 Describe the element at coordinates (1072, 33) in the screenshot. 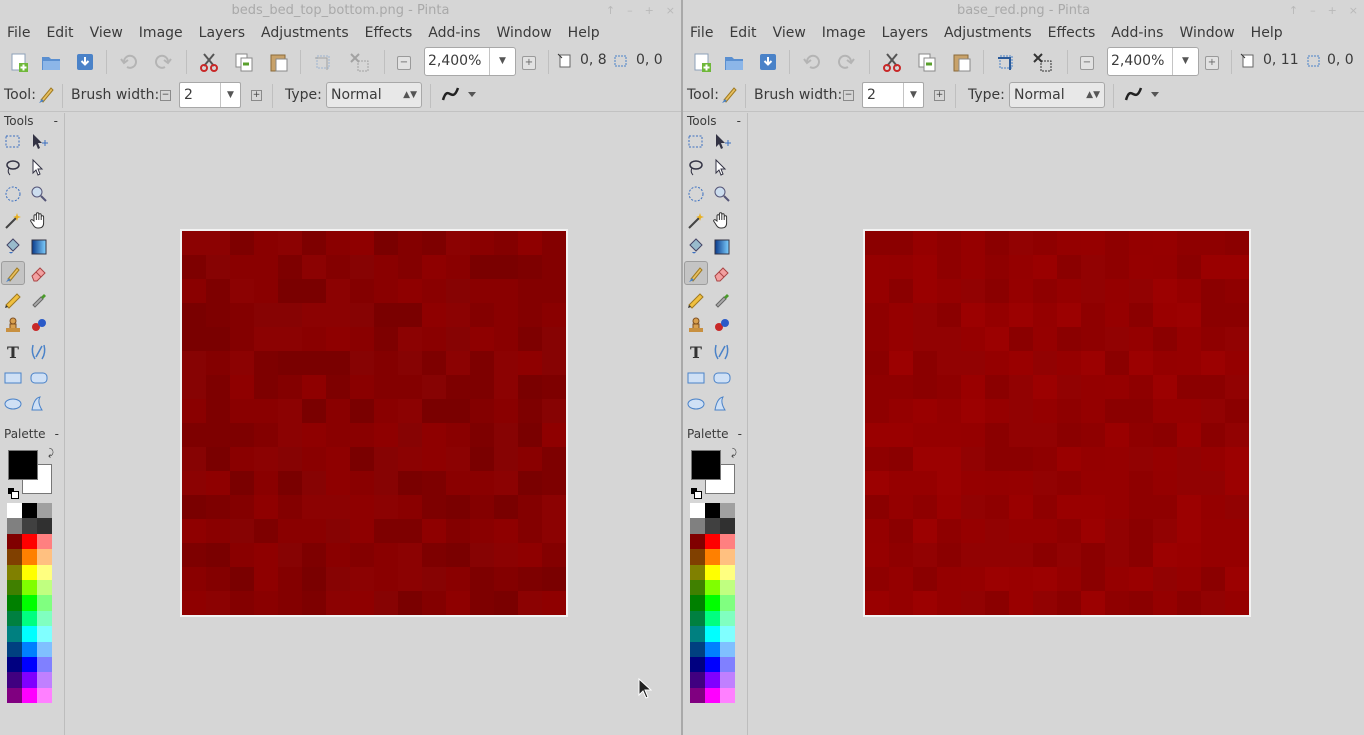

I see `menu-effects: Effects` at that location.